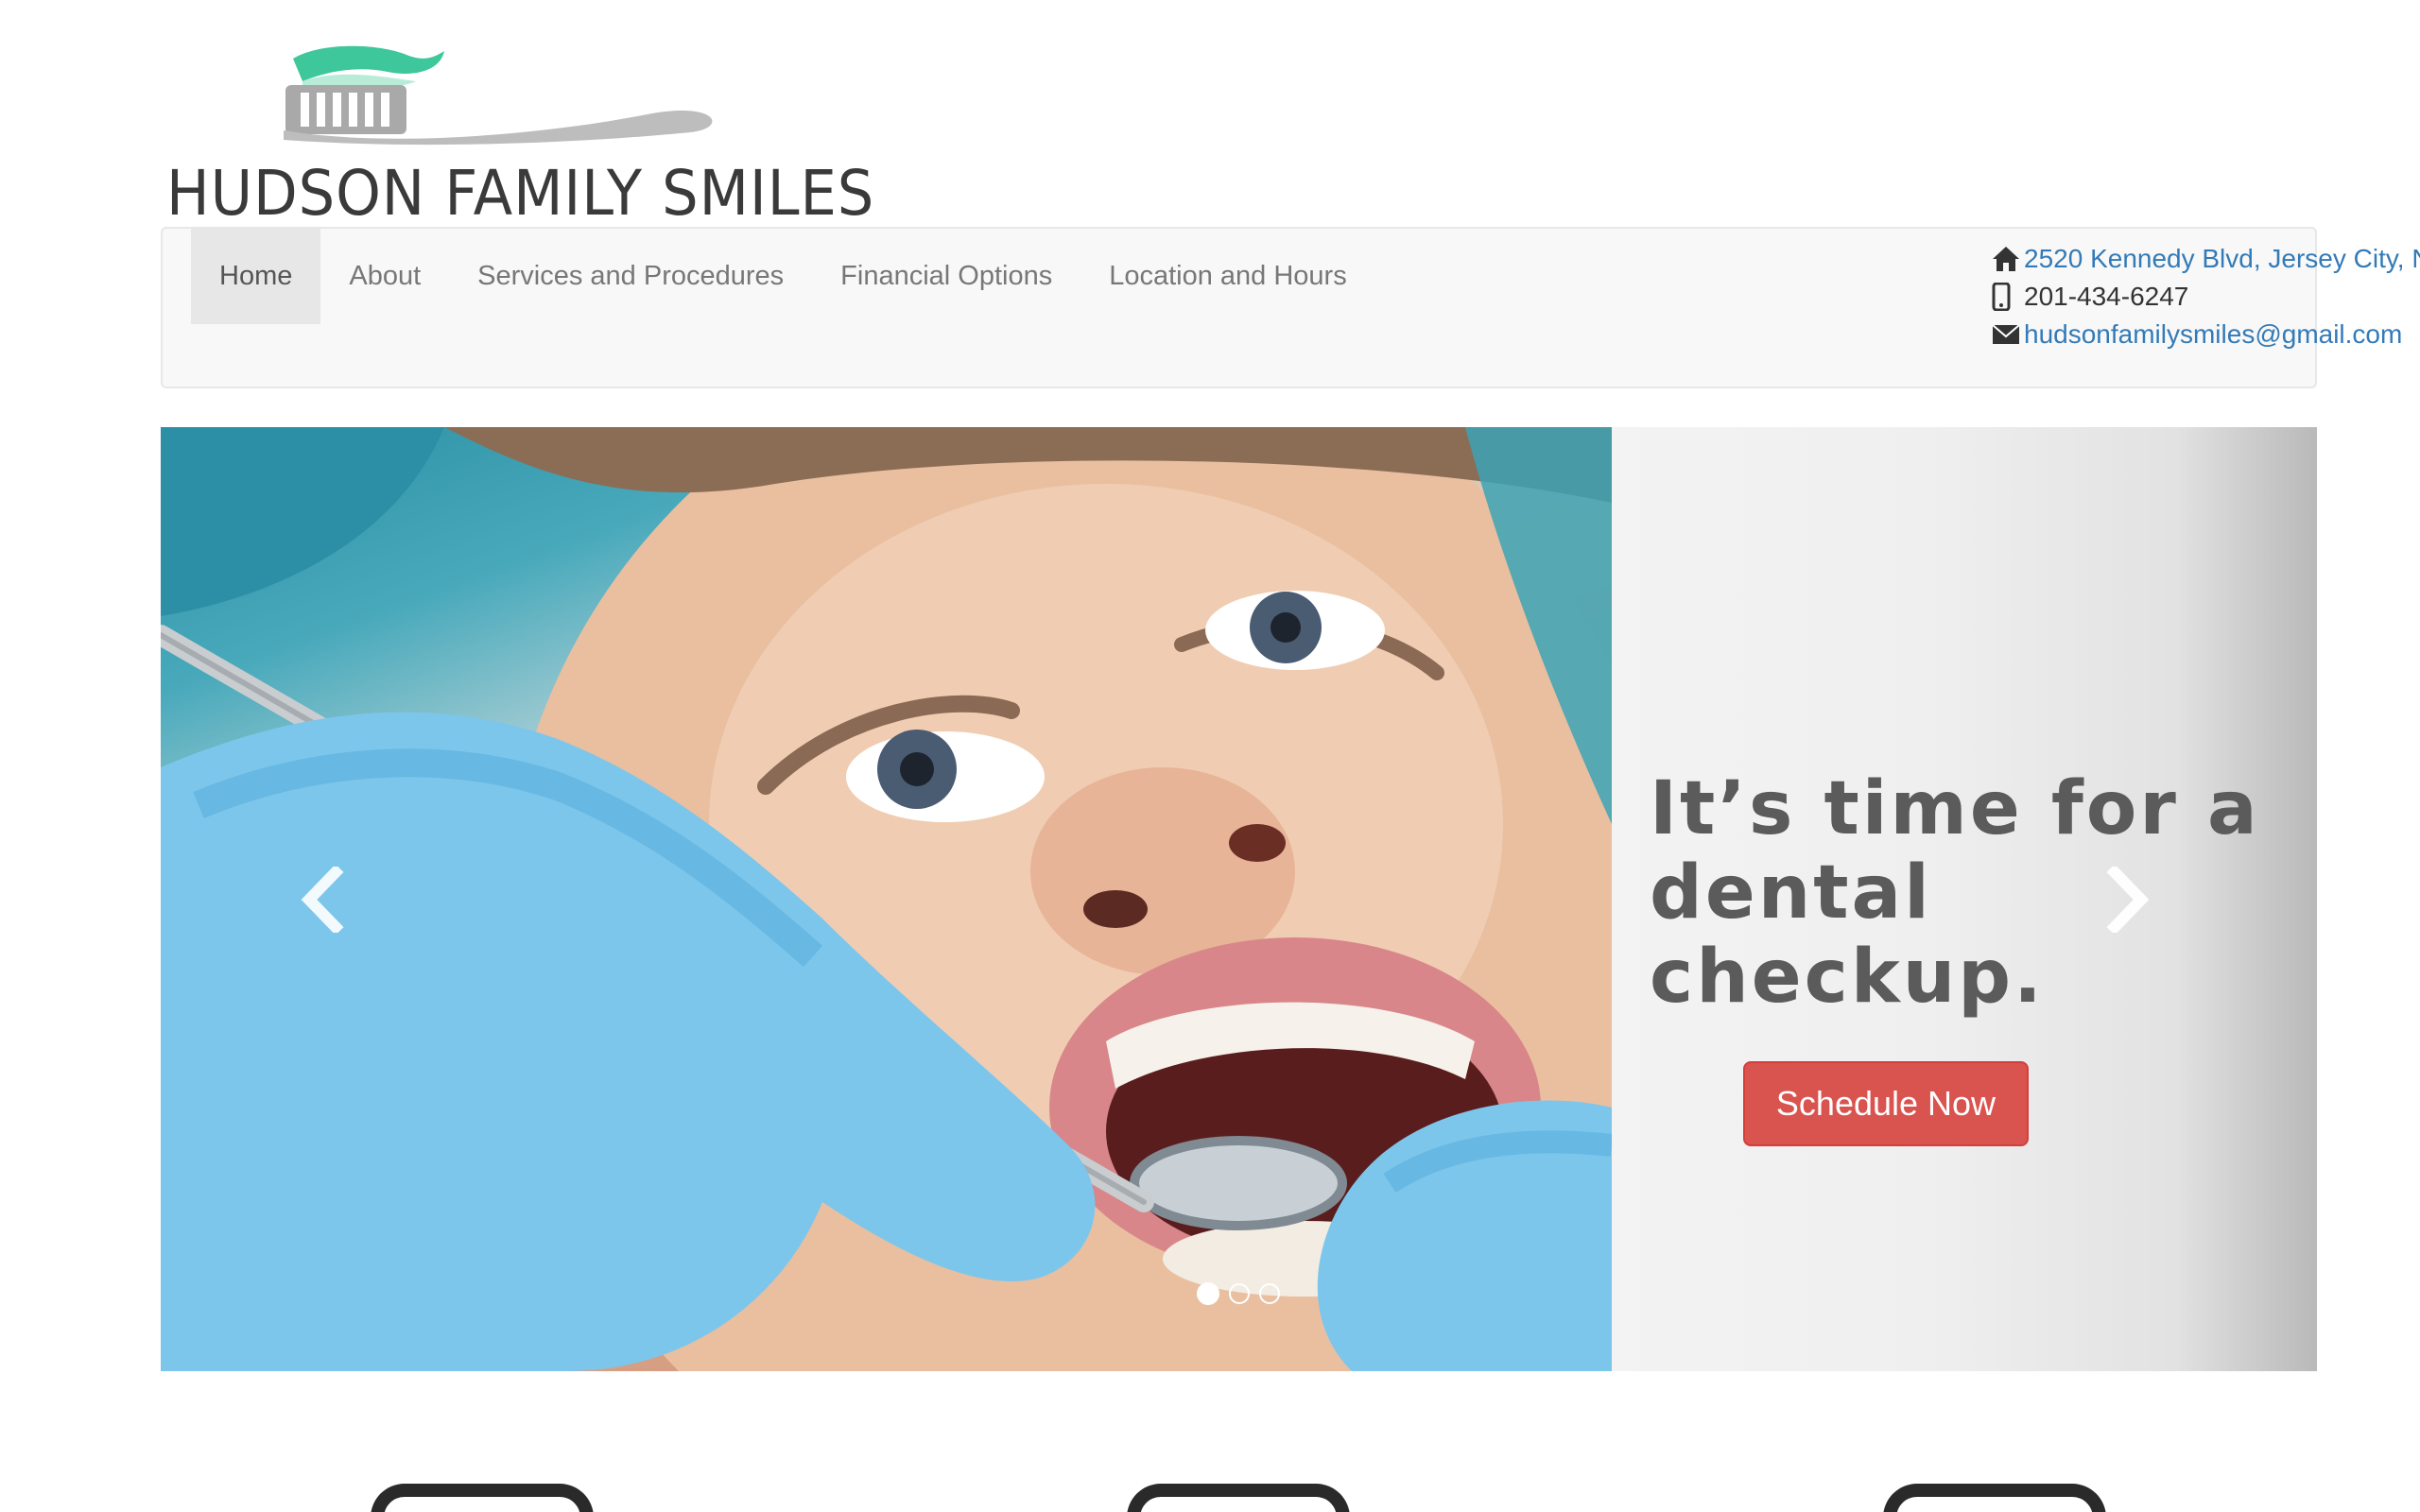  I want to click on contact-address: 2520 Kennedy Blvd, Jersey City, NJ, so click(2206, 259).